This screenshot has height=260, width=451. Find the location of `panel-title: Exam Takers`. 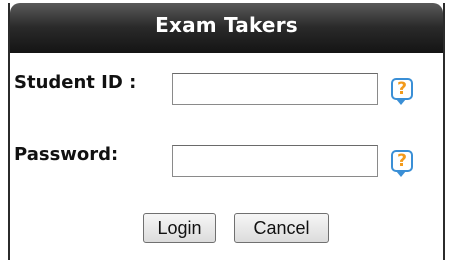

panel-title: Exam Takers is located at coordinates (226, 25).